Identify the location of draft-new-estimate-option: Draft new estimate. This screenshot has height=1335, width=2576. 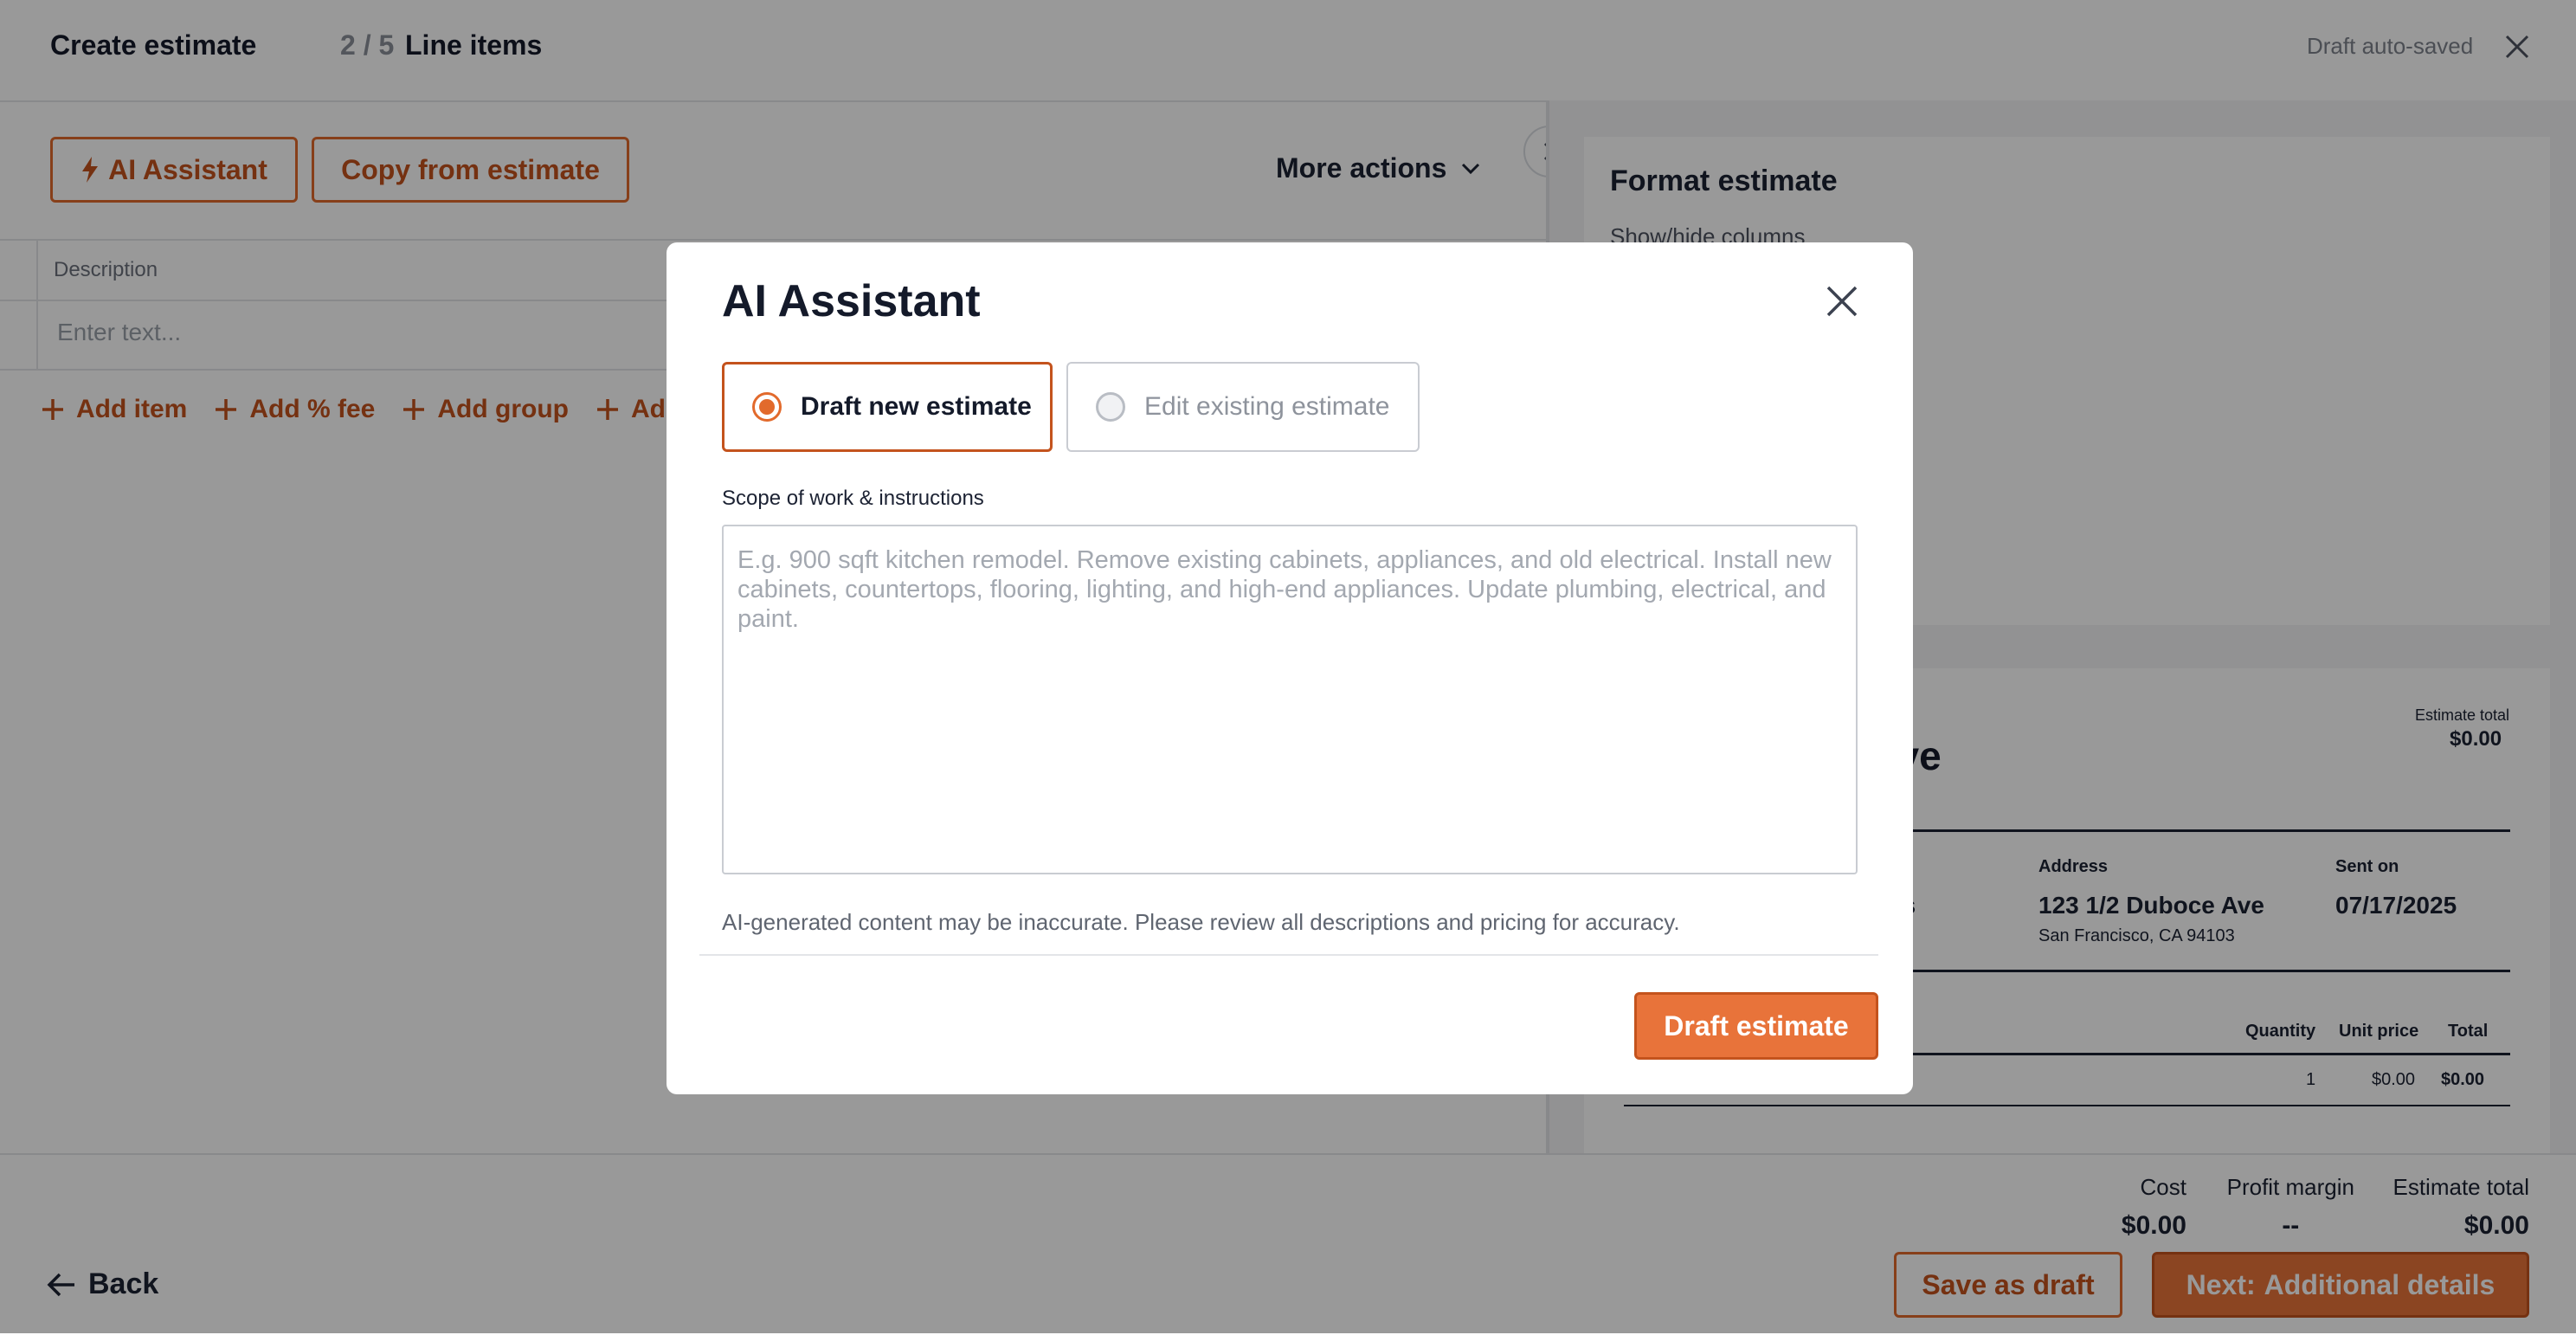
(887, 407).